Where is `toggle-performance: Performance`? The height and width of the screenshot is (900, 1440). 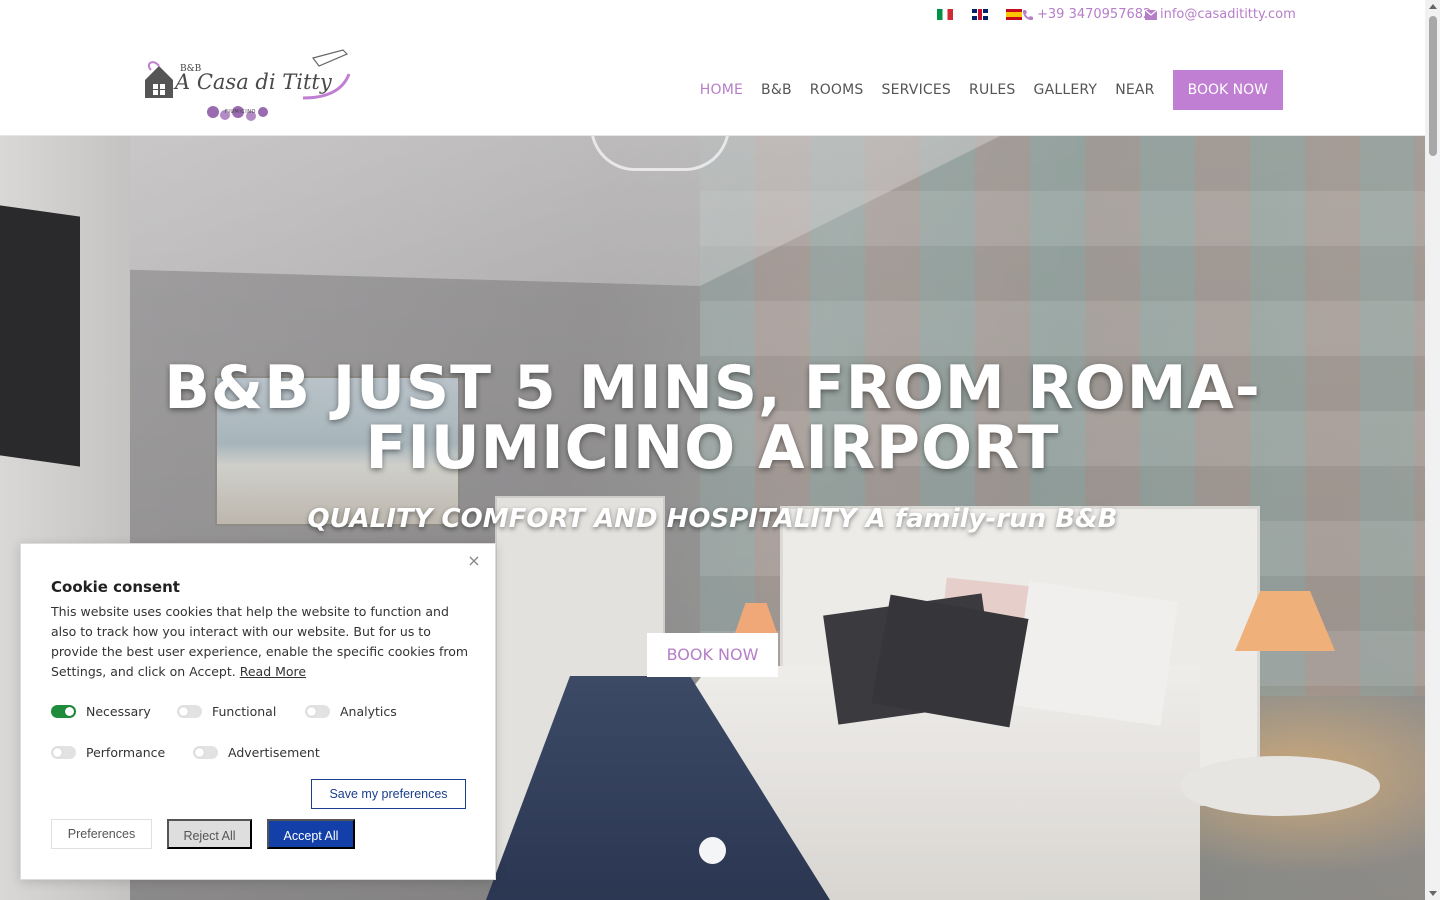
toggle-performance: Performance is located at coordinates (108, 752).